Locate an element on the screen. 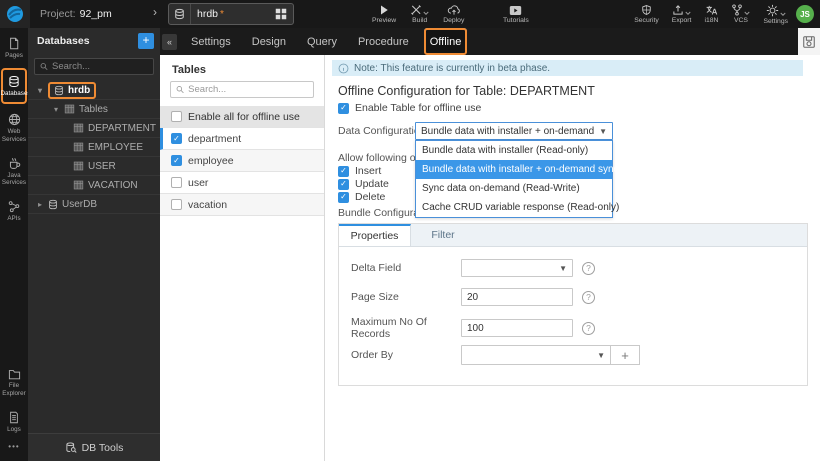 Image resolution: width=820 pixels, height=461 pixels. sidebar-item-databases: Databases is located at coordinates (15, 86).